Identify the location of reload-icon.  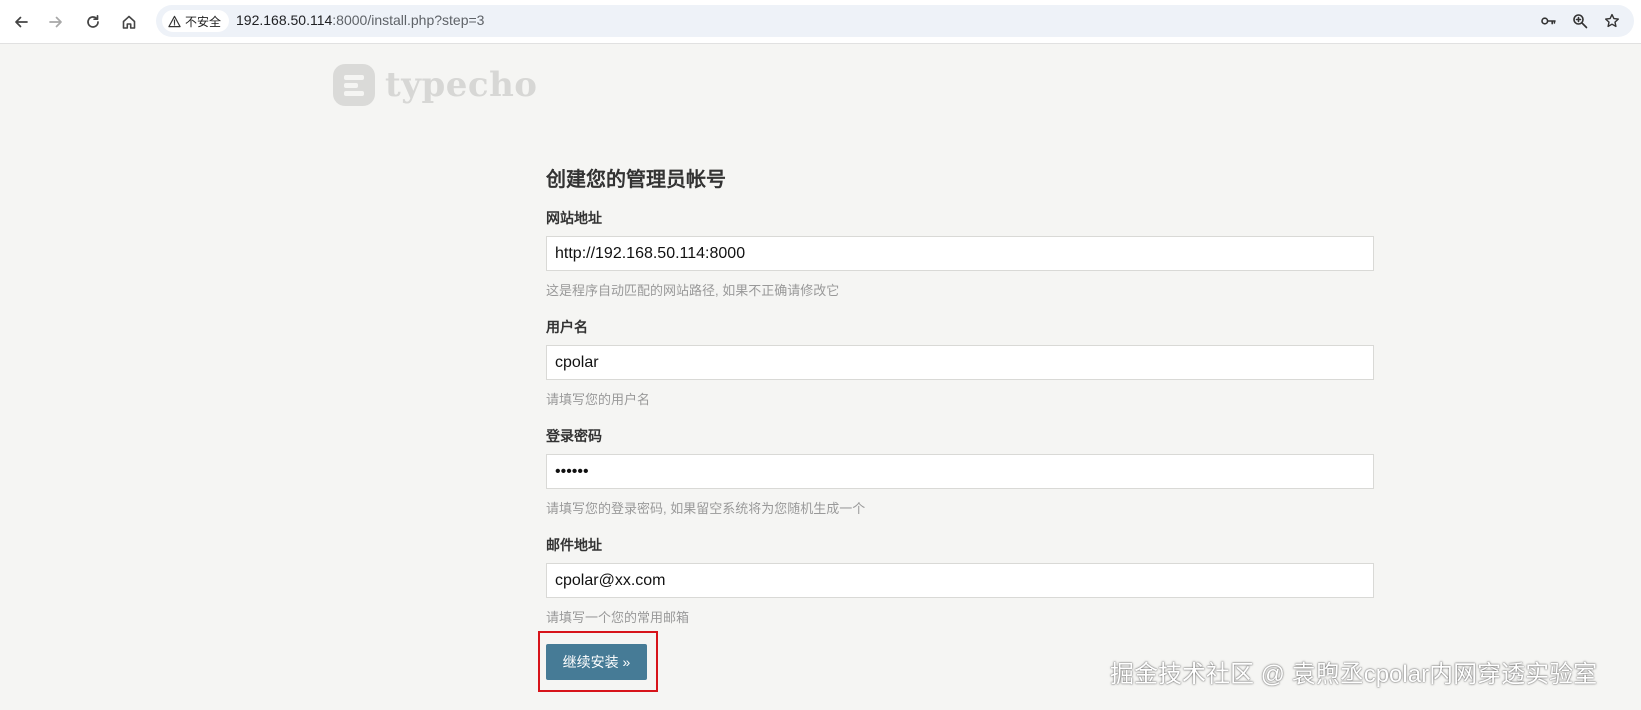
(93, 22).